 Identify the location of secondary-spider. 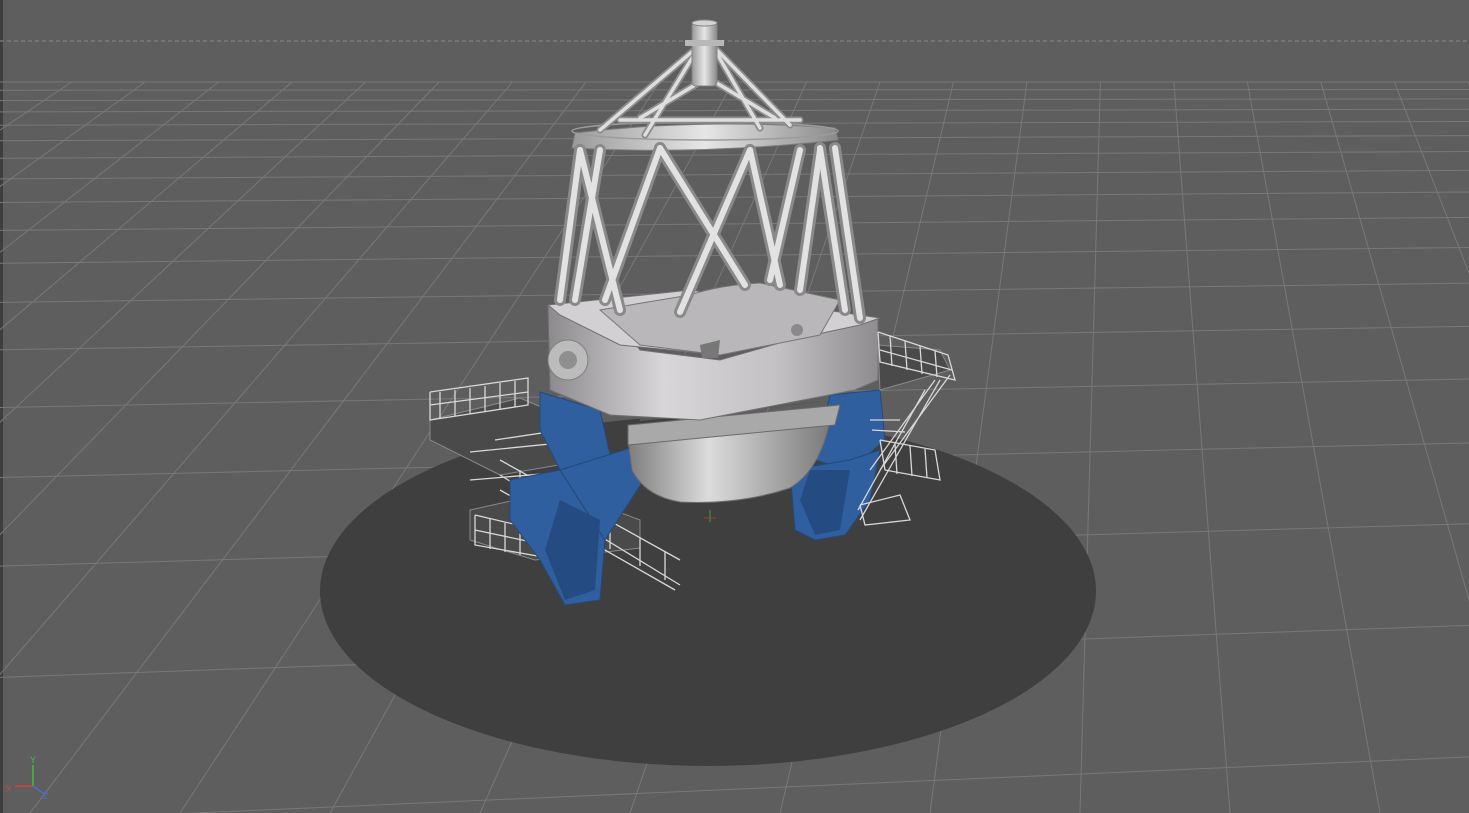
(700, 79).